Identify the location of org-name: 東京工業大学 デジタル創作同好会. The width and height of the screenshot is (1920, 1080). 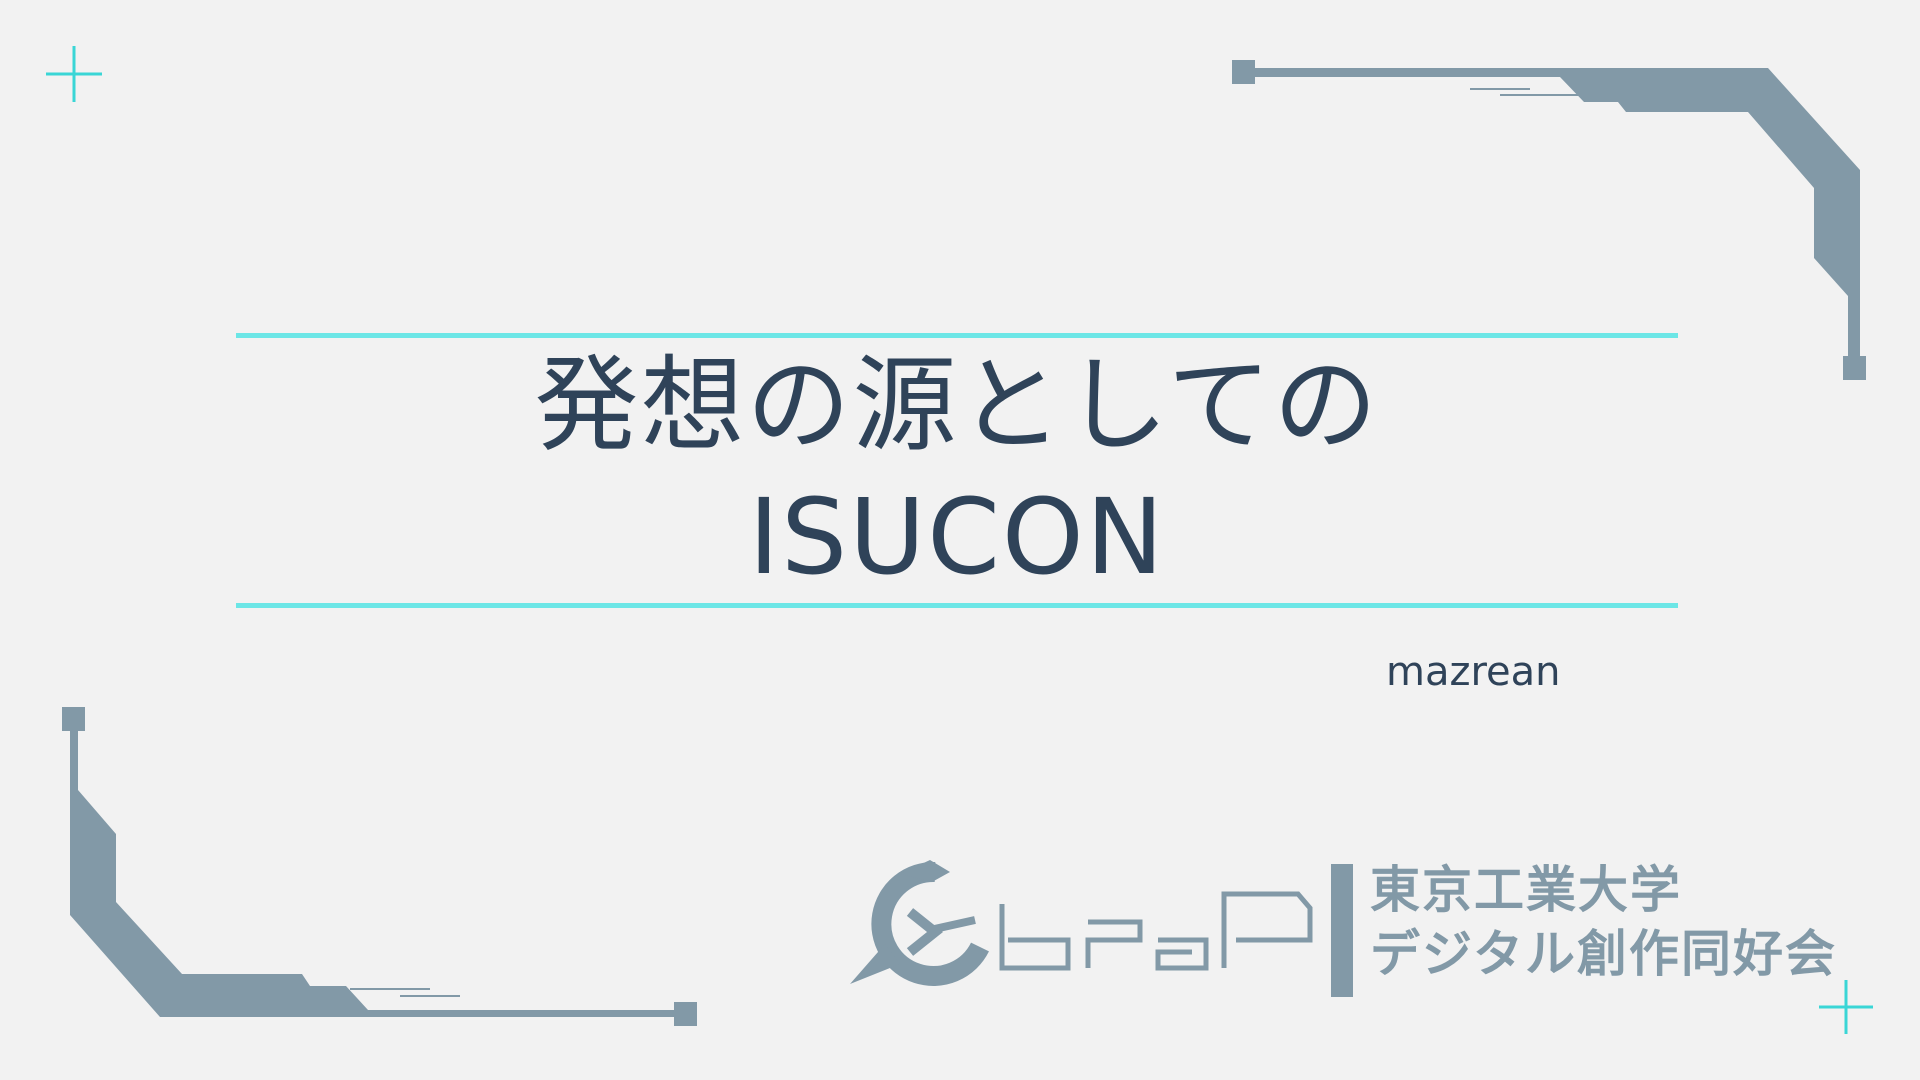
(1603, 922).